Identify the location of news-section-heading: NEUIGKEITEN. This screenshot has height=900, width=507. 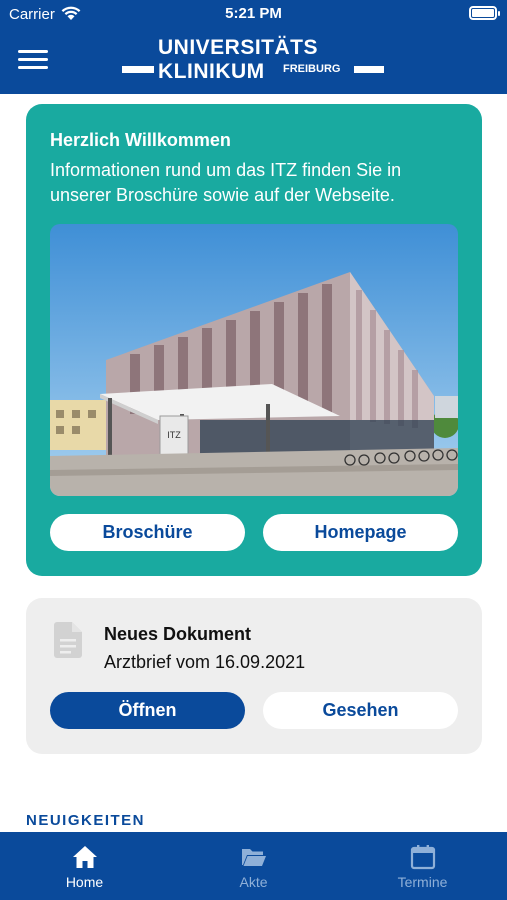
(86, 820).